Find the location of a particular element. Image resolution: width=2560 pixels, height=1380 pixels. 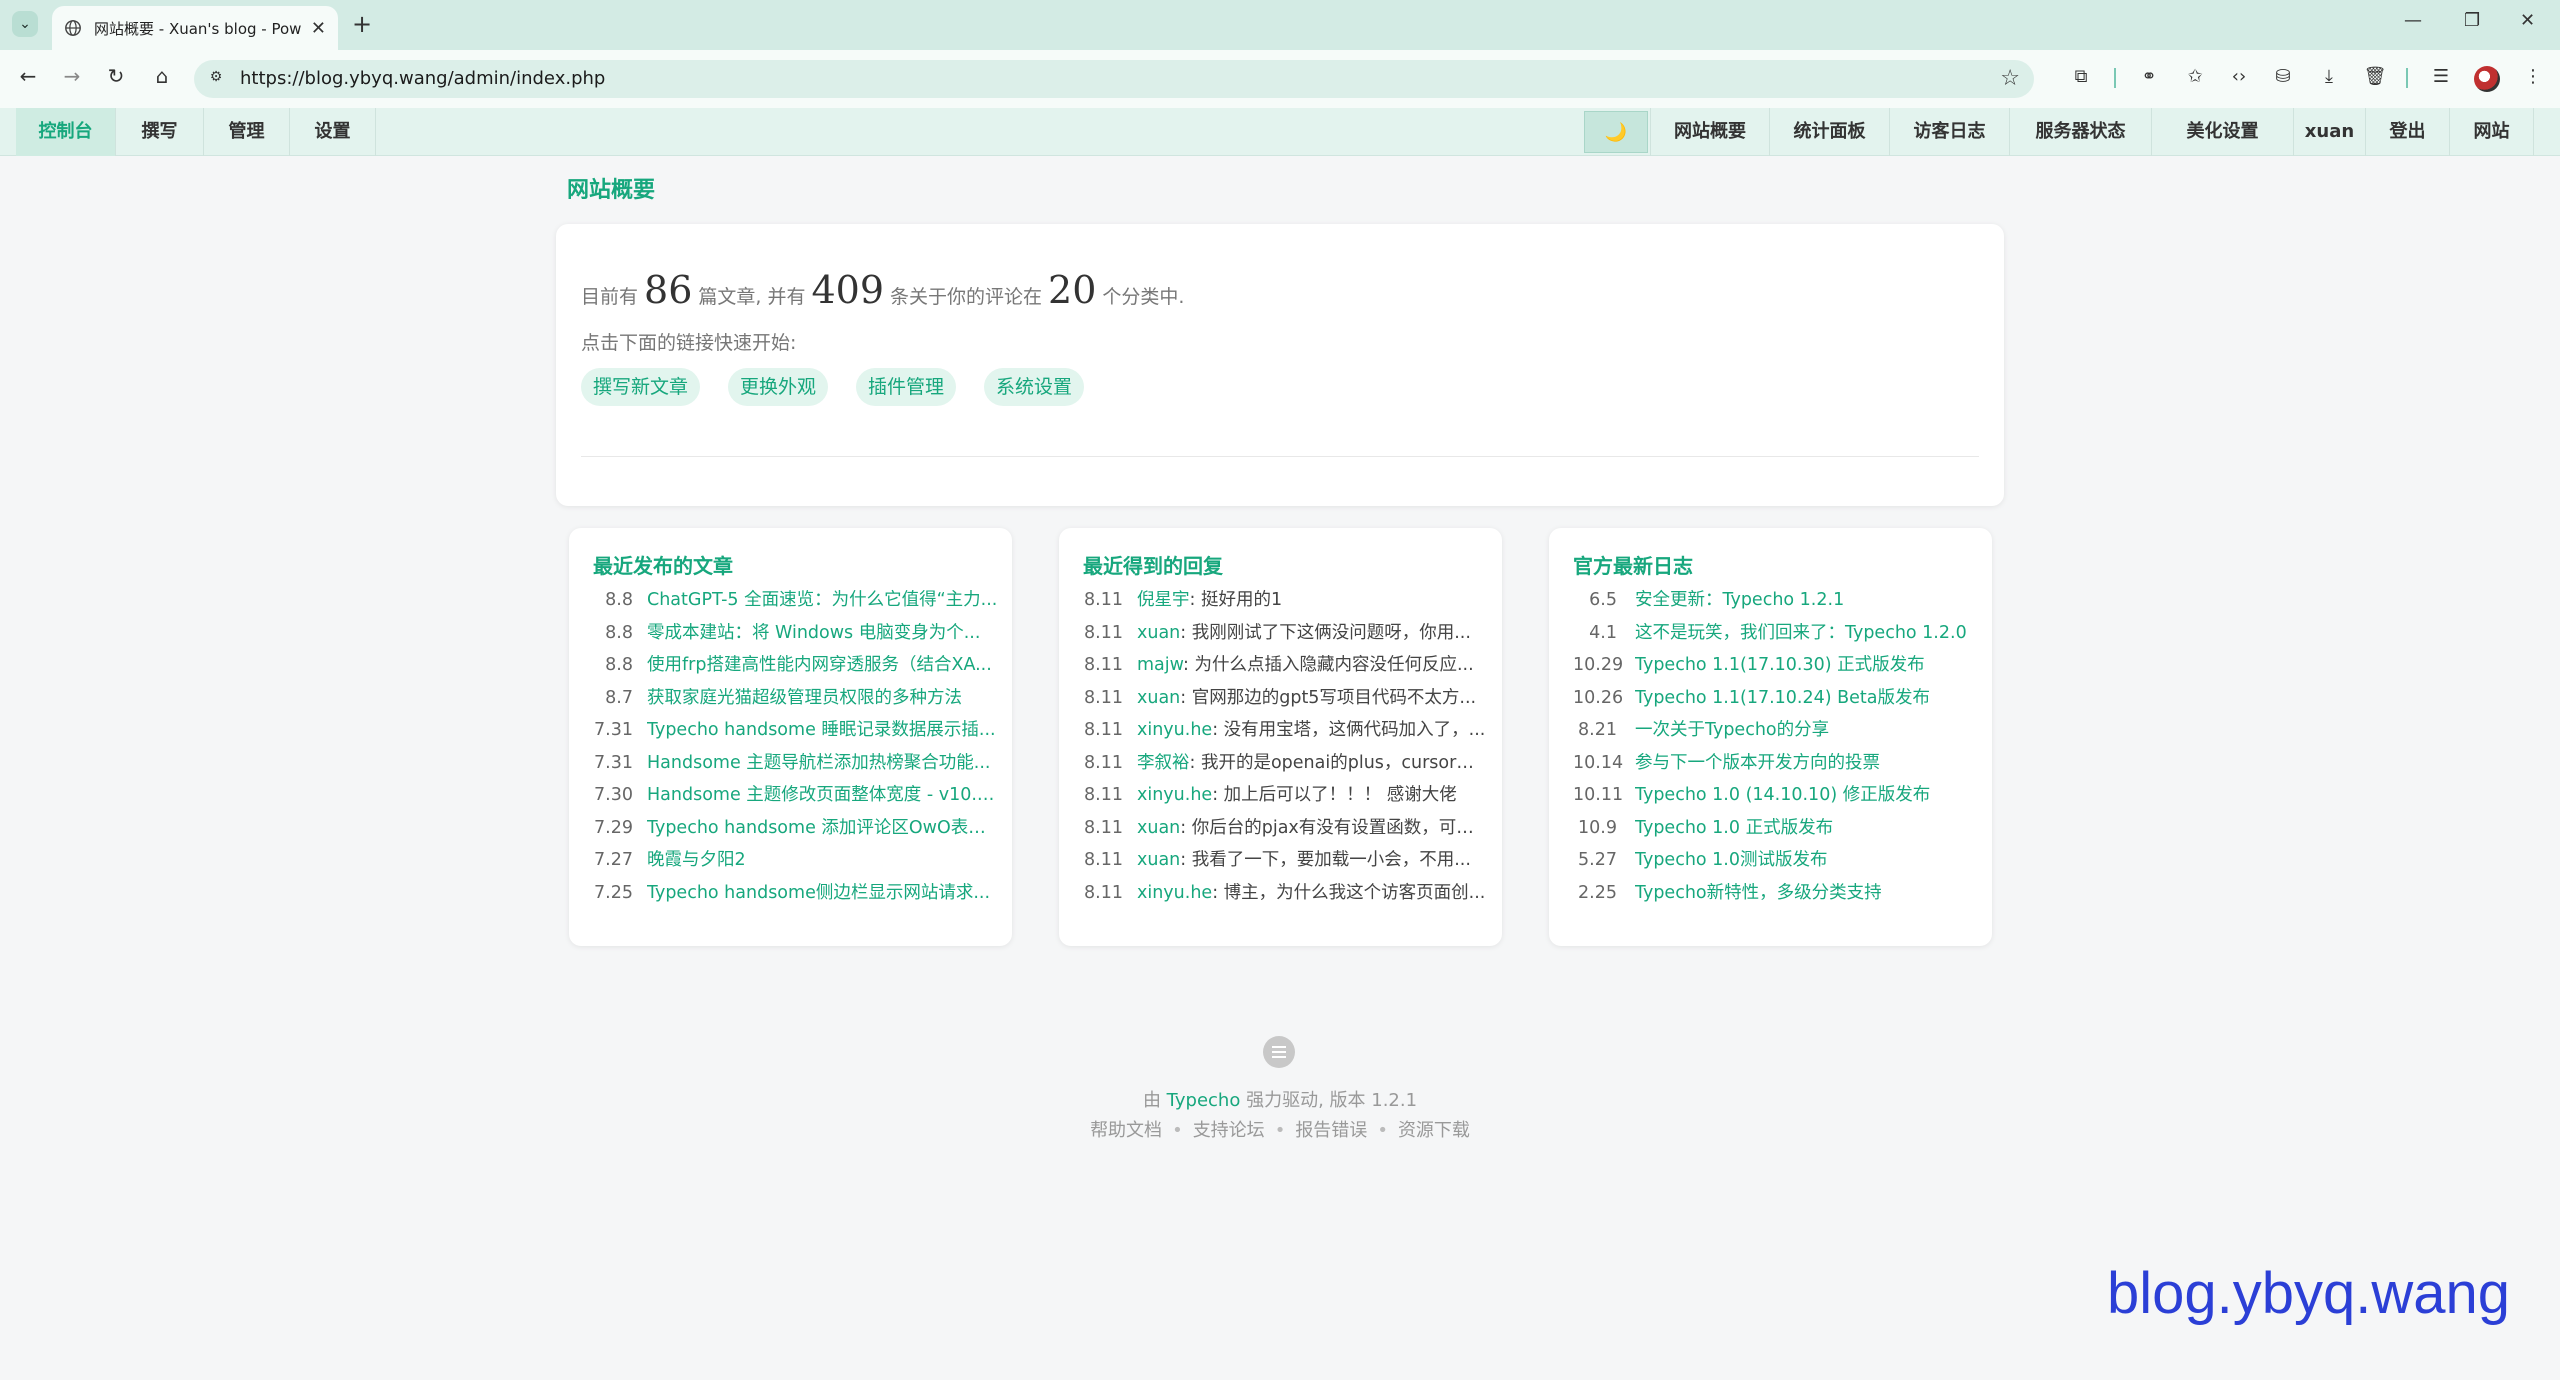

url-text: https://blog.ybyq.wang/admin/index.php is located at coordinates (422, 78).